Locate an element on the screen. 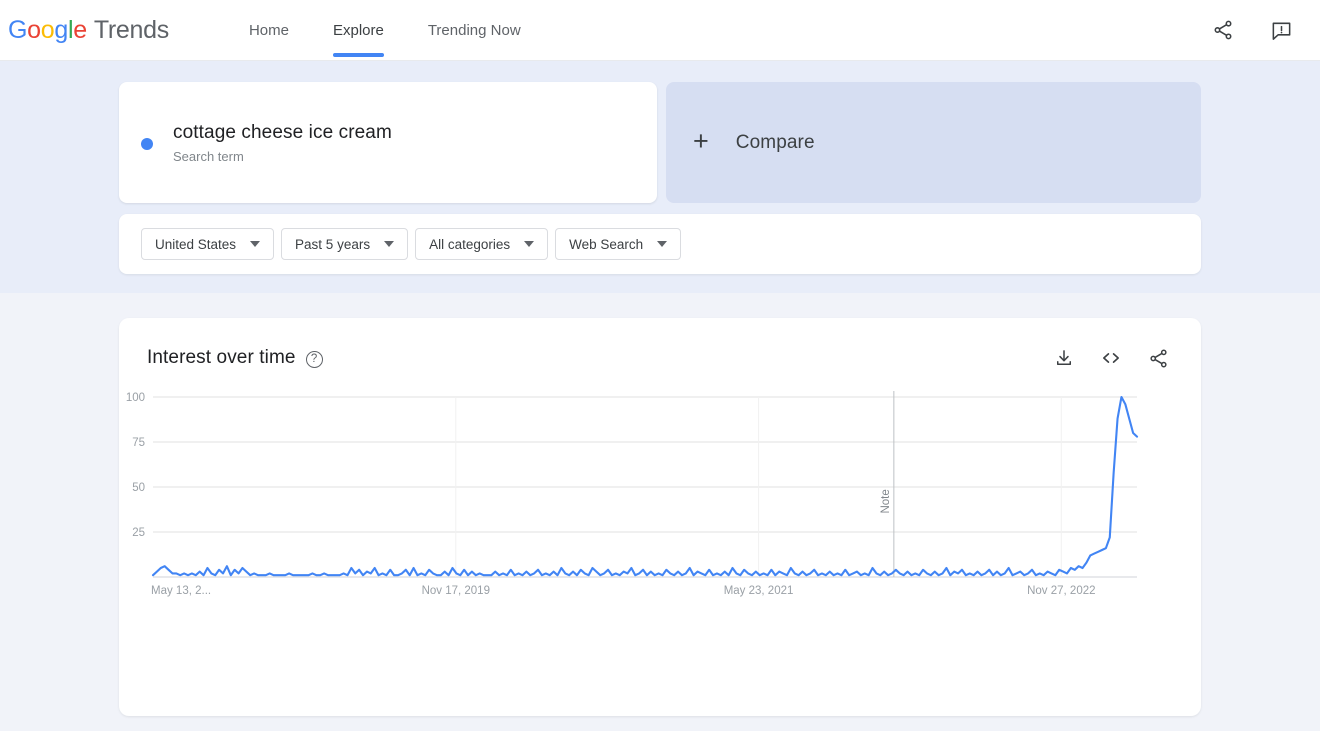 The image size is (1320, 731). compare-card: + Compare is located at coordinates (933, 142).